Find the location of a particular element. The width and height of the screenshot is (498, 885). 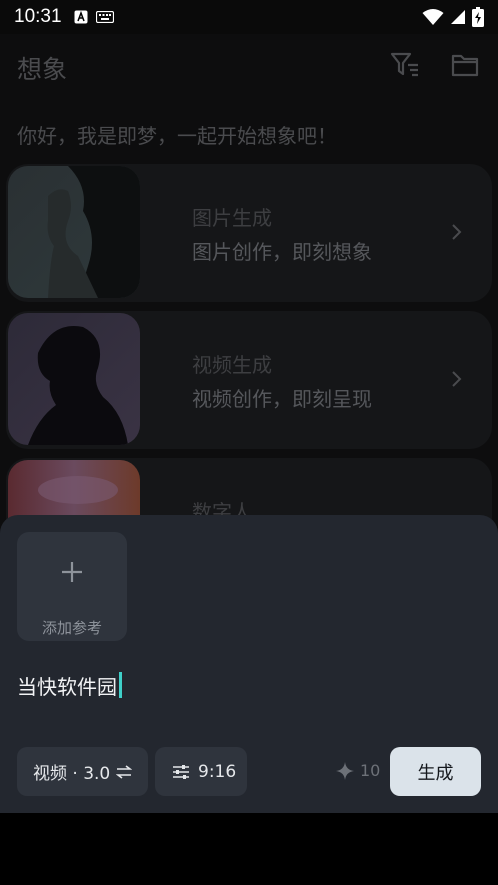

keyboard-icon is located at coordinates (104, 17).